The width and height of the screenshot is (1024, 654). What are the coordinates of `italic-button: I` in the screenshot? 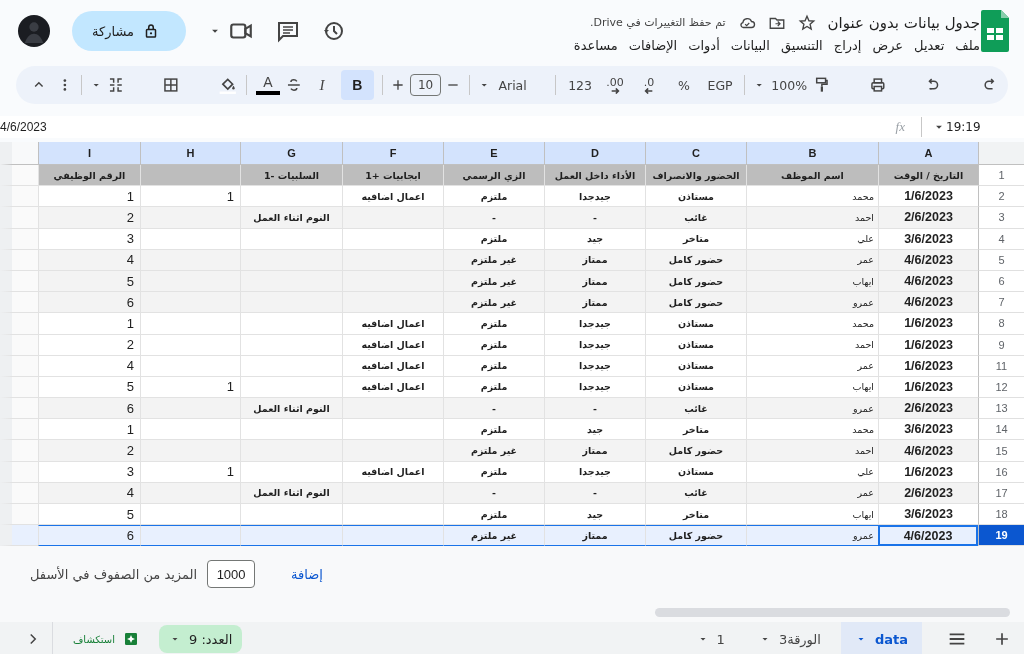 It's located at (321, 85).